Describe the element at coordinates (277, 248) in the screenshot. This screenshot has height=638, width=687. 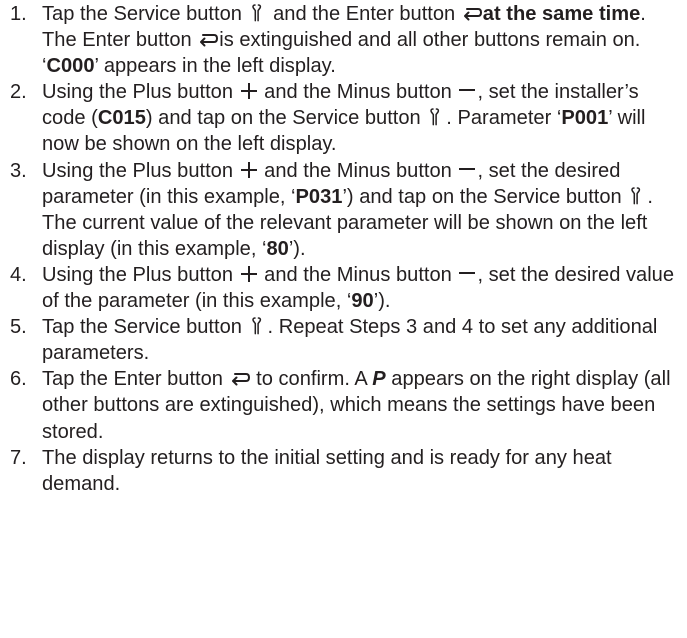
I see `display-code: 80` at that location.